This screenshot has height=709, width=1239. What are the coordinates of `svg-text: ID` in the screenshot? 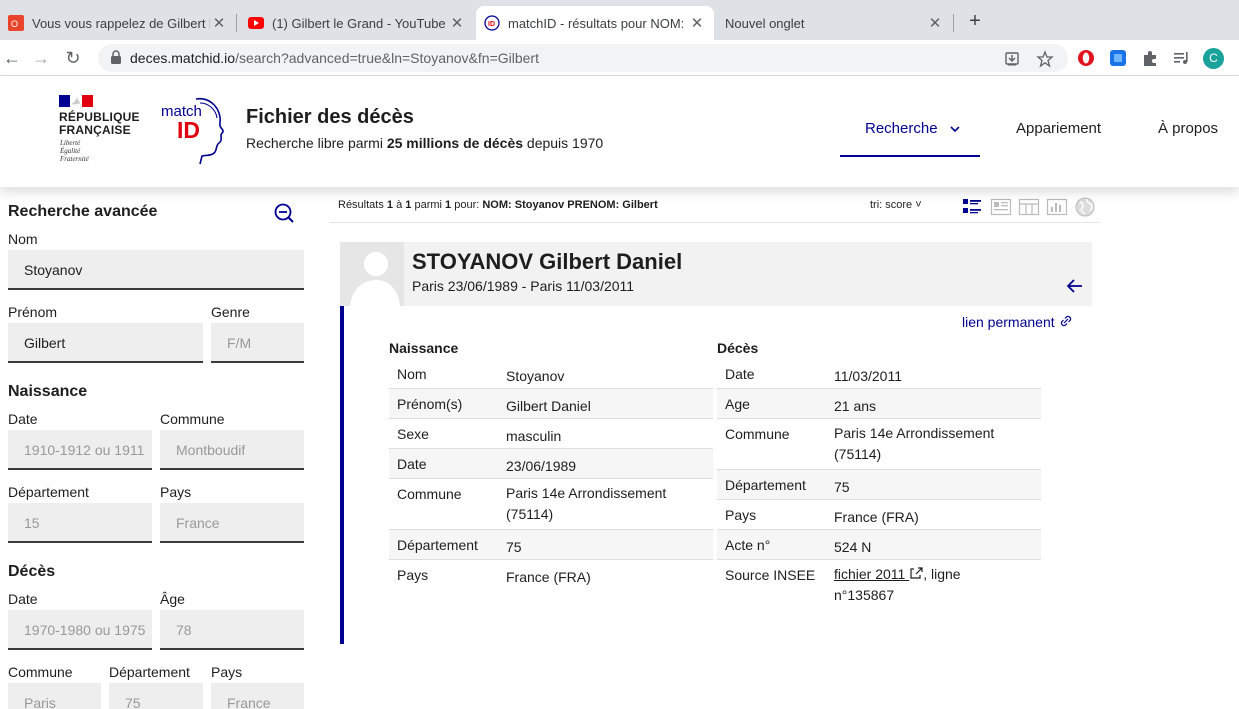 It's located at (491, 24).